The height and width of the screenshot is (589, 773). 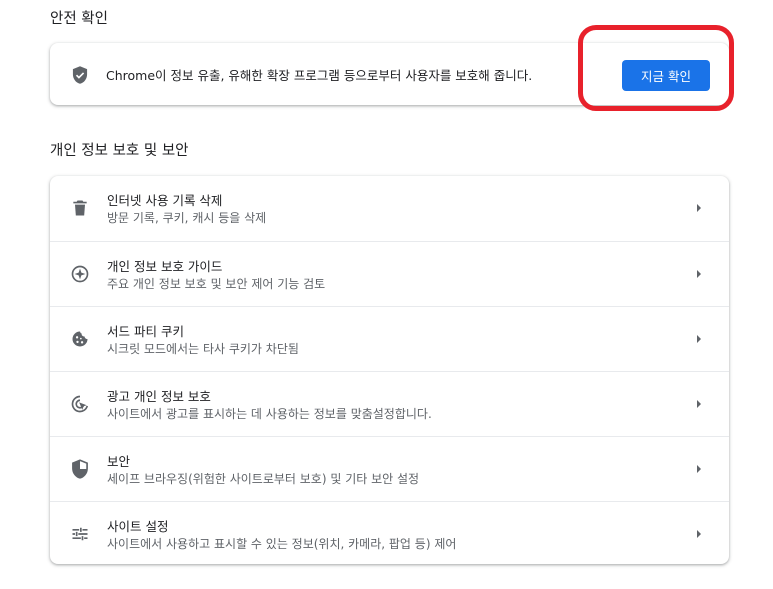 I want to click on compass-icon, so click(x=80, y=274).